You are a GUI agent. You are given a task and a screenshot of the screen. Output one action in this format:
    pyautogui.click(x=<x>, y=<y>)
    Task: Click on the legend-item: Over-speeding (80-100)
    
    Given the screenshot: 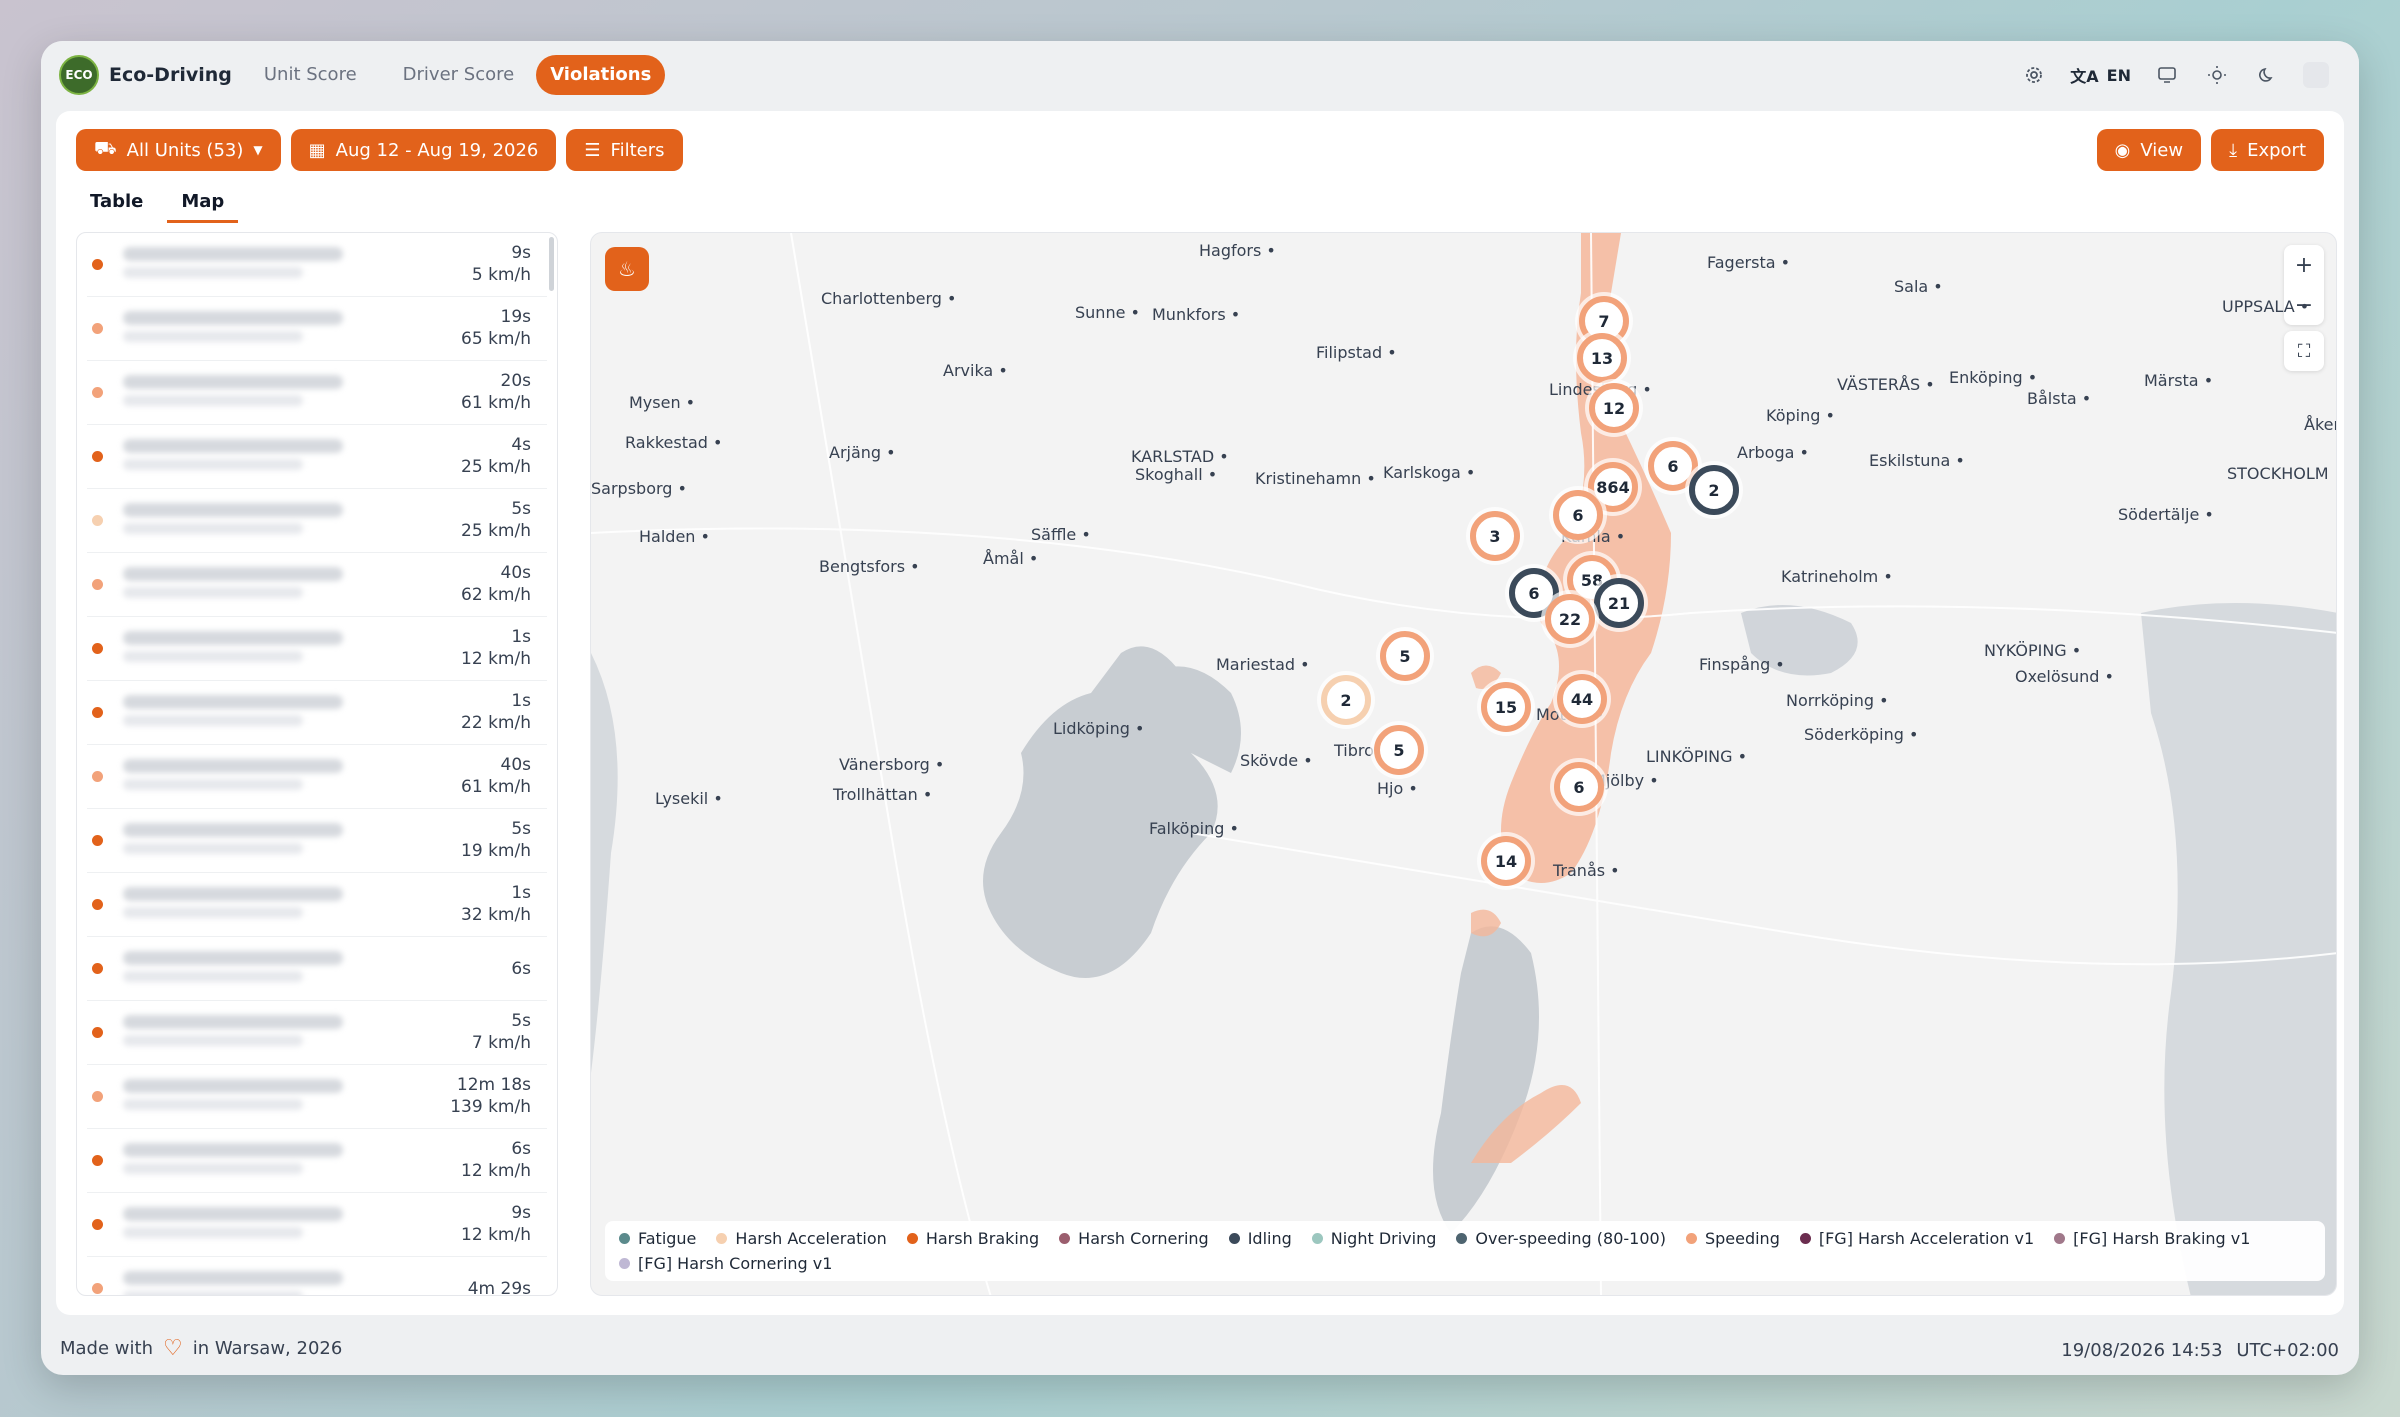 What is the action you would take?
    pyautogui.click(x=1561, y=1238)
    